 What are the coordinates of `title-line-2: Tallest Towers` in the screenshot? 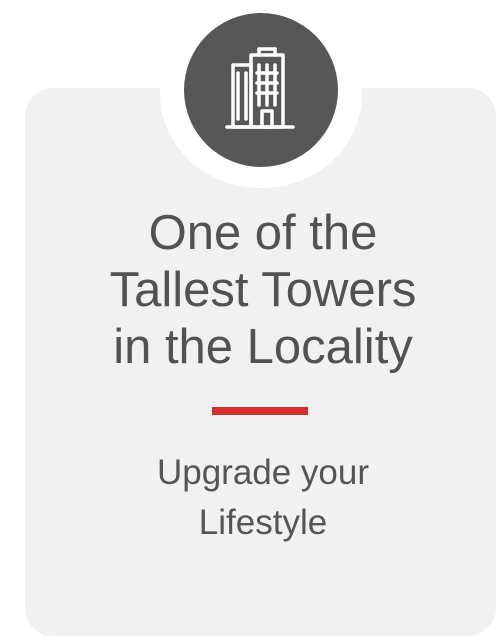 It's located at (263, 290).